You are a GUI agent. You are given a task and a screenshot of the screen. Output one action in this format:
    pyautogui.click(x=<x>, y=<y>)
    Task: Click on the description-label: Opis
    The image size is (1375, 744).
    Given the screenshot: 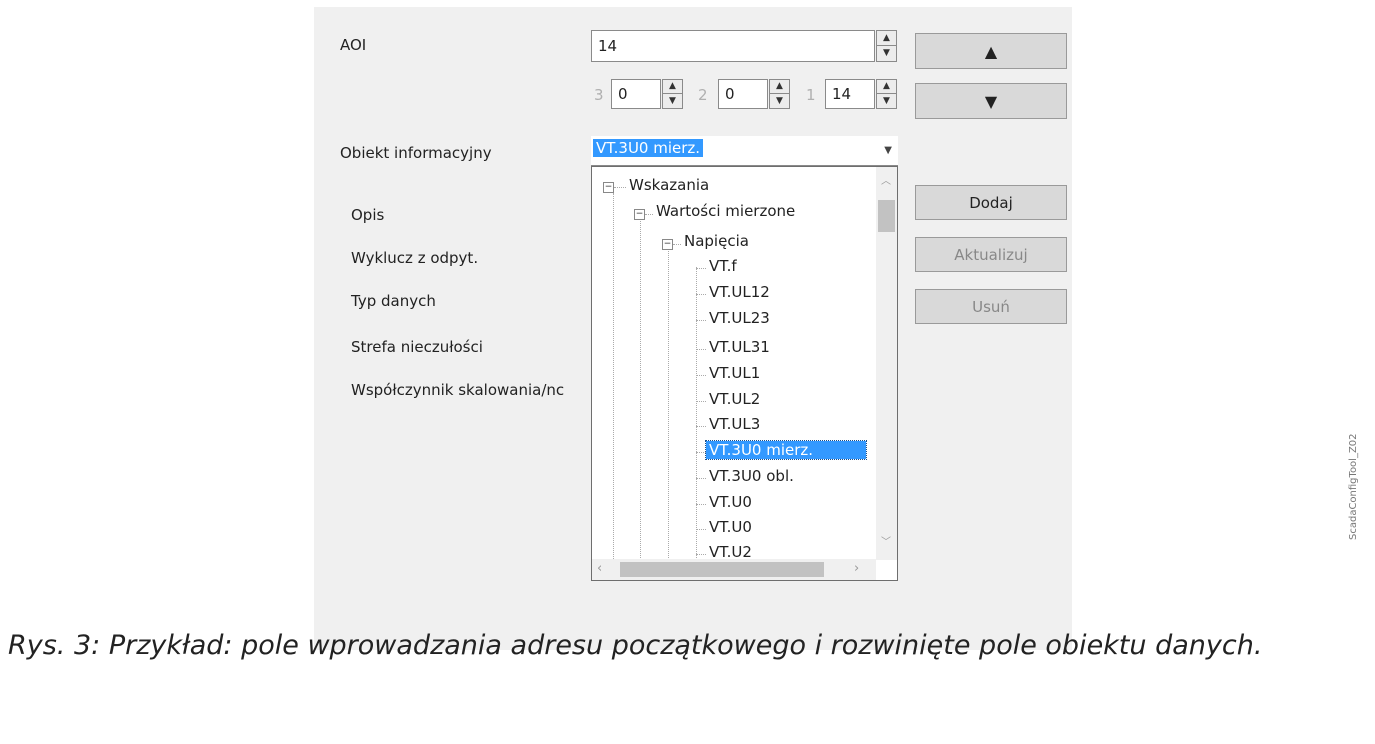 What is the action you would take?
    pyautogui.click(x=368, y=215)
    